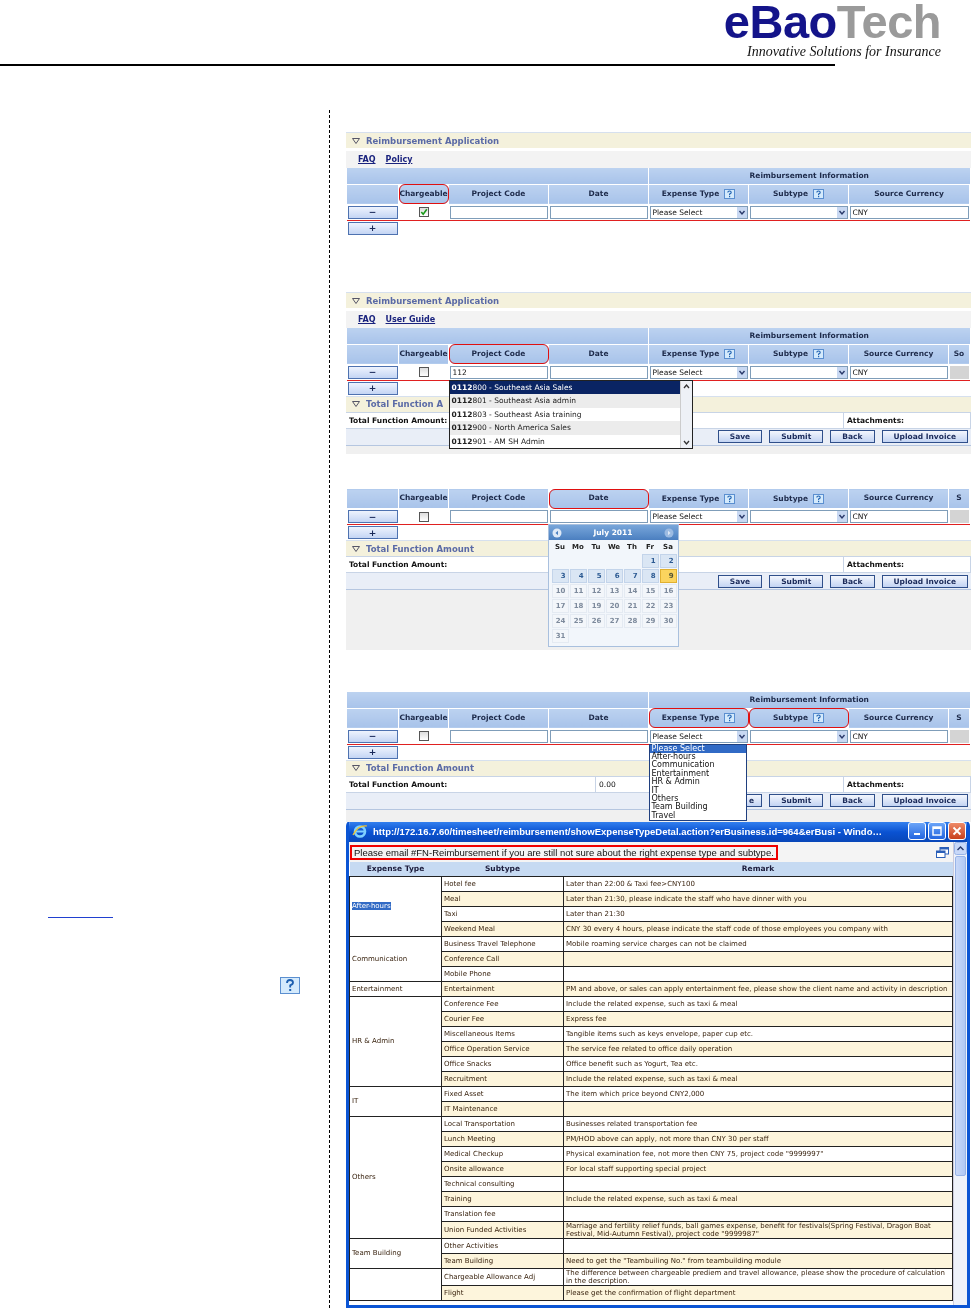  What do you see at coordinates (917, 834) in the screenshot?
I see `minimize-icon` at bounding box center [917, 834].